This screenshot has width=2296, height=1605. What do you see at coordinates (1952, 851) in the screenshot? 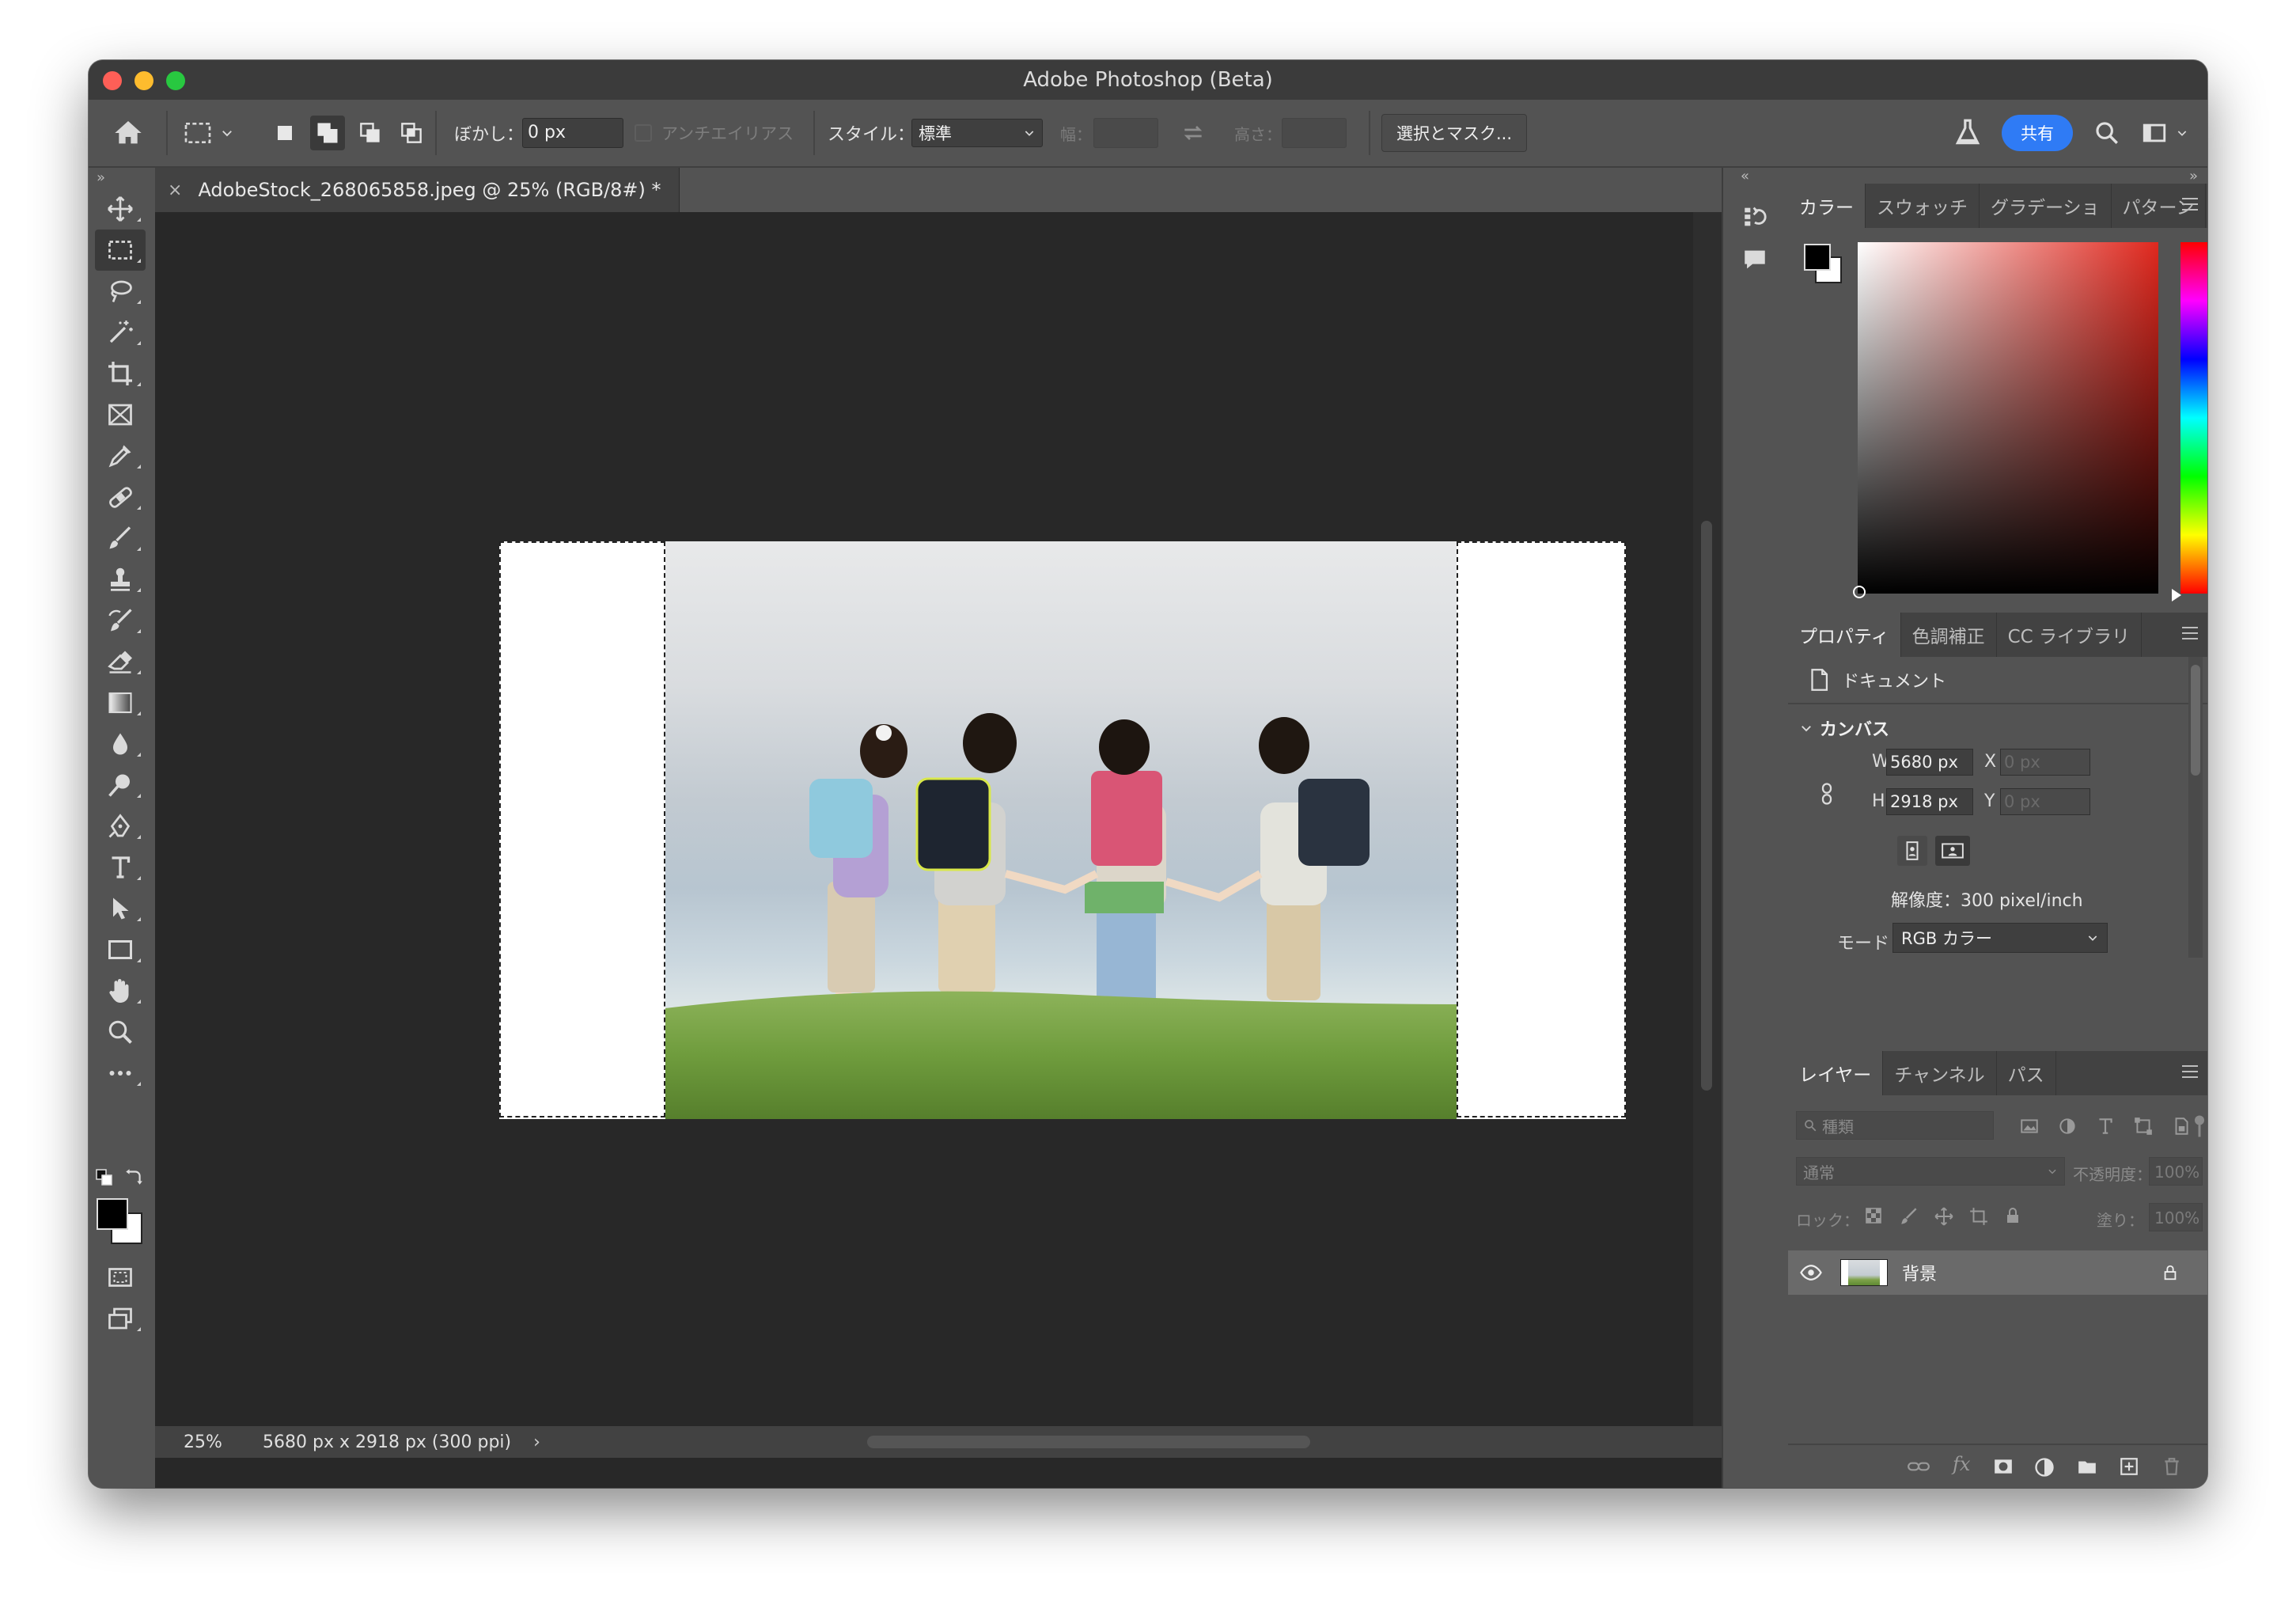
I see `landscape-orientation-button` at bounding box center [1952, 851].